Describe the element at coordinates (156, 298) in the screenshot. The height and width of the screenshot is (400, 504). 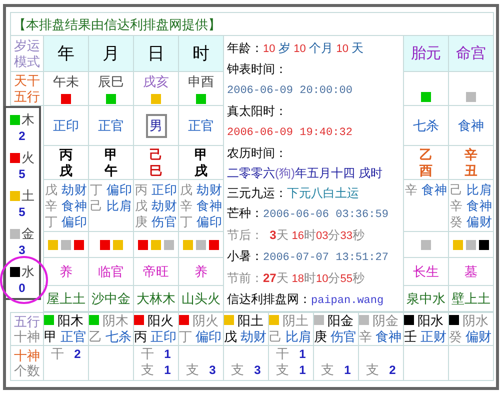
I see `nayin: 大林木` at that location.